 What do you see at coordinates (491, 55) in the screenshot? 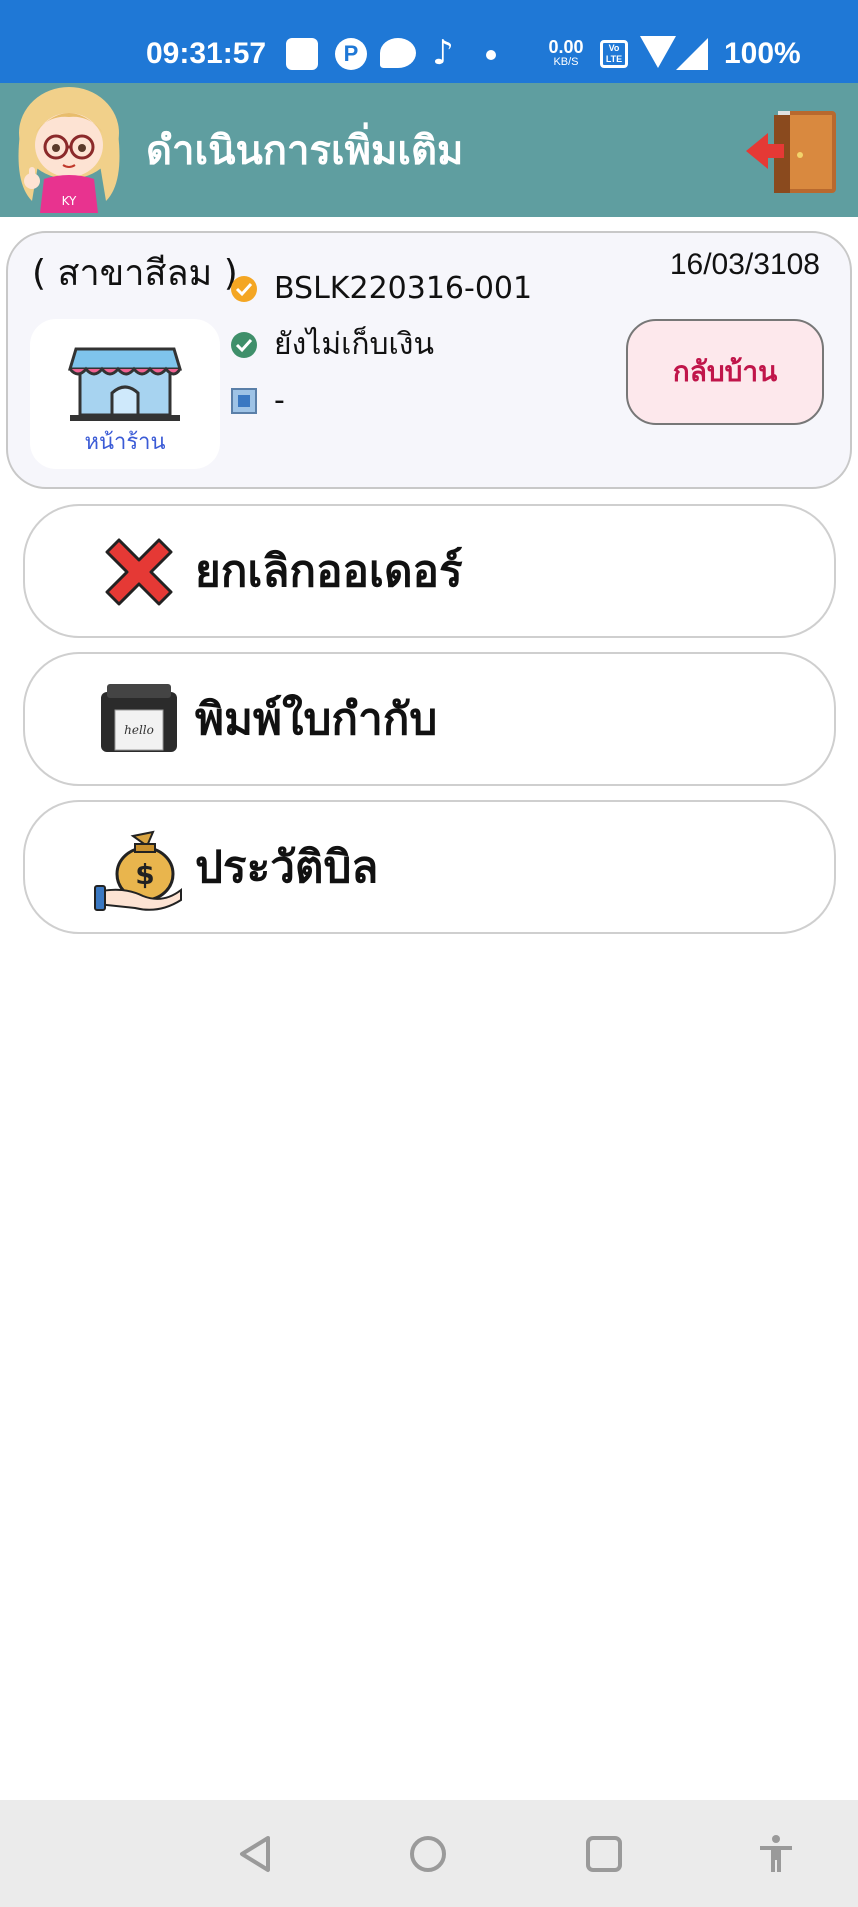
I see `more-notifications-dot-icon` at bounding box center [491, 55].